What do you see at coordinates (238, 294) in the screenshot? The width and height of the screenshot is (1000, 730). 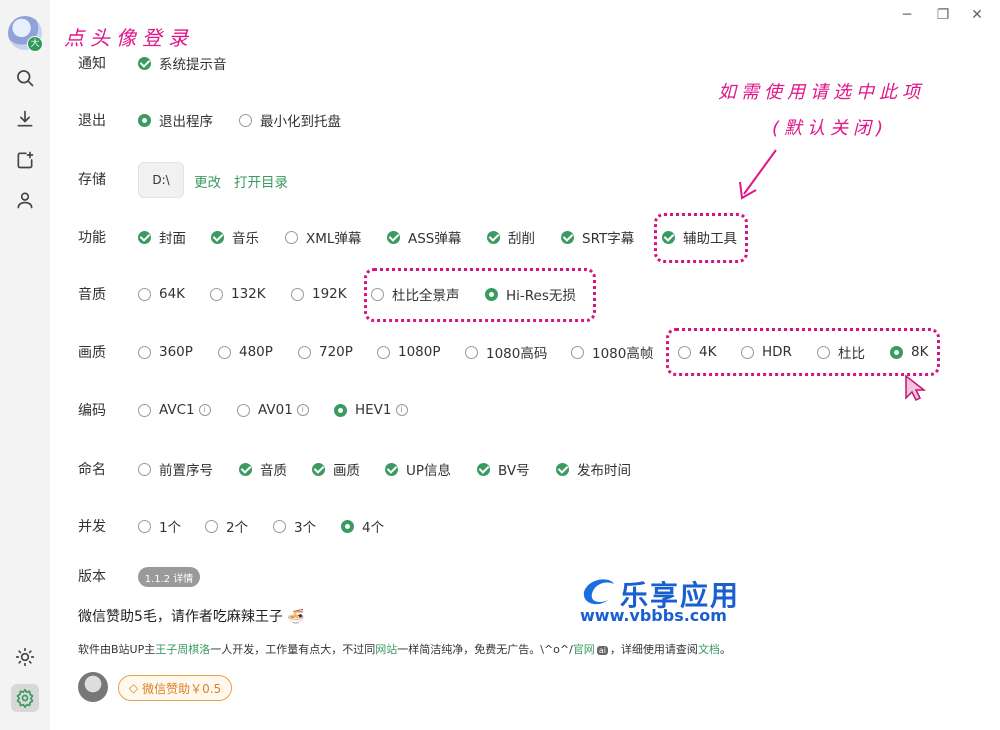 I see `audio-132k-radio: 132K` at bounding box center [238, 294].